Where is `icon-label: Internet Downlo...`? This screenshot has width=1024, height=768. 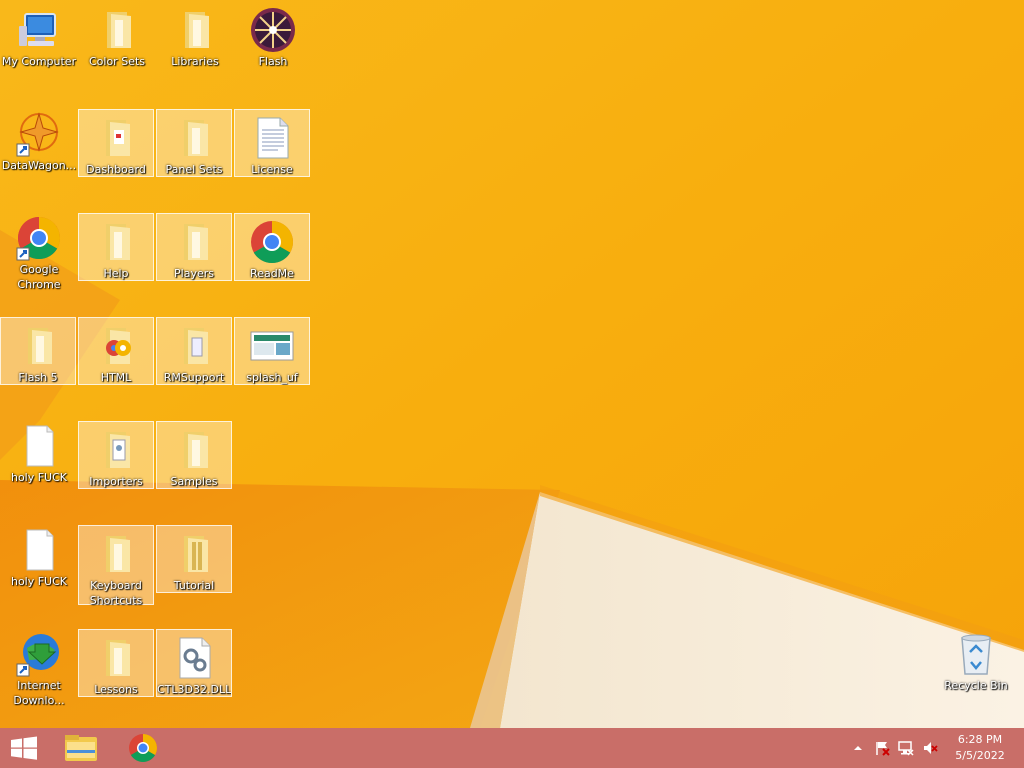
icon-label: Internet Downlo... is located at coordinates (39, 693).